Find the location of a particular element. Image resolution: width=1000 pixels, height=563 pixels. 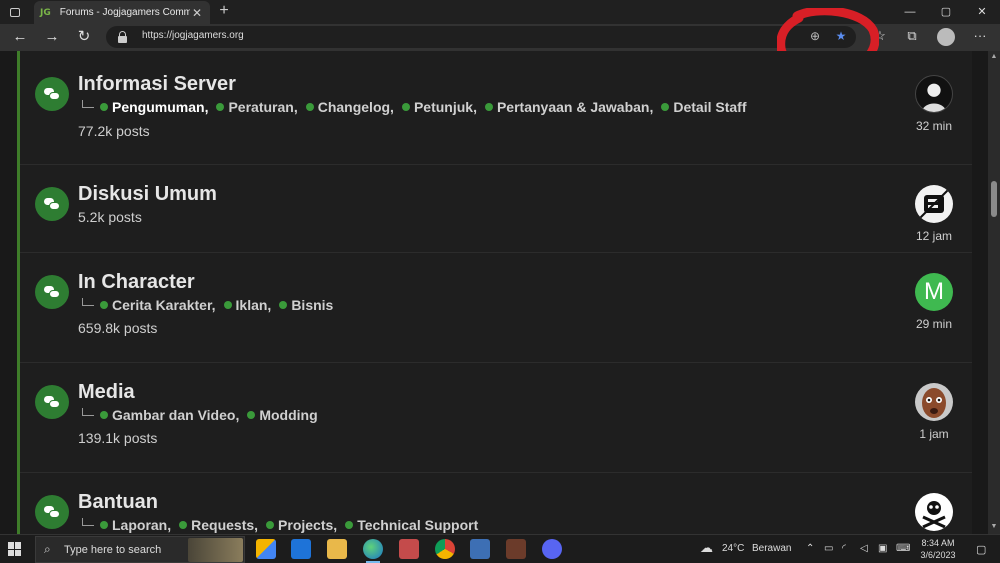

subforum-link: Requests, is located at coordinates (218, 525).